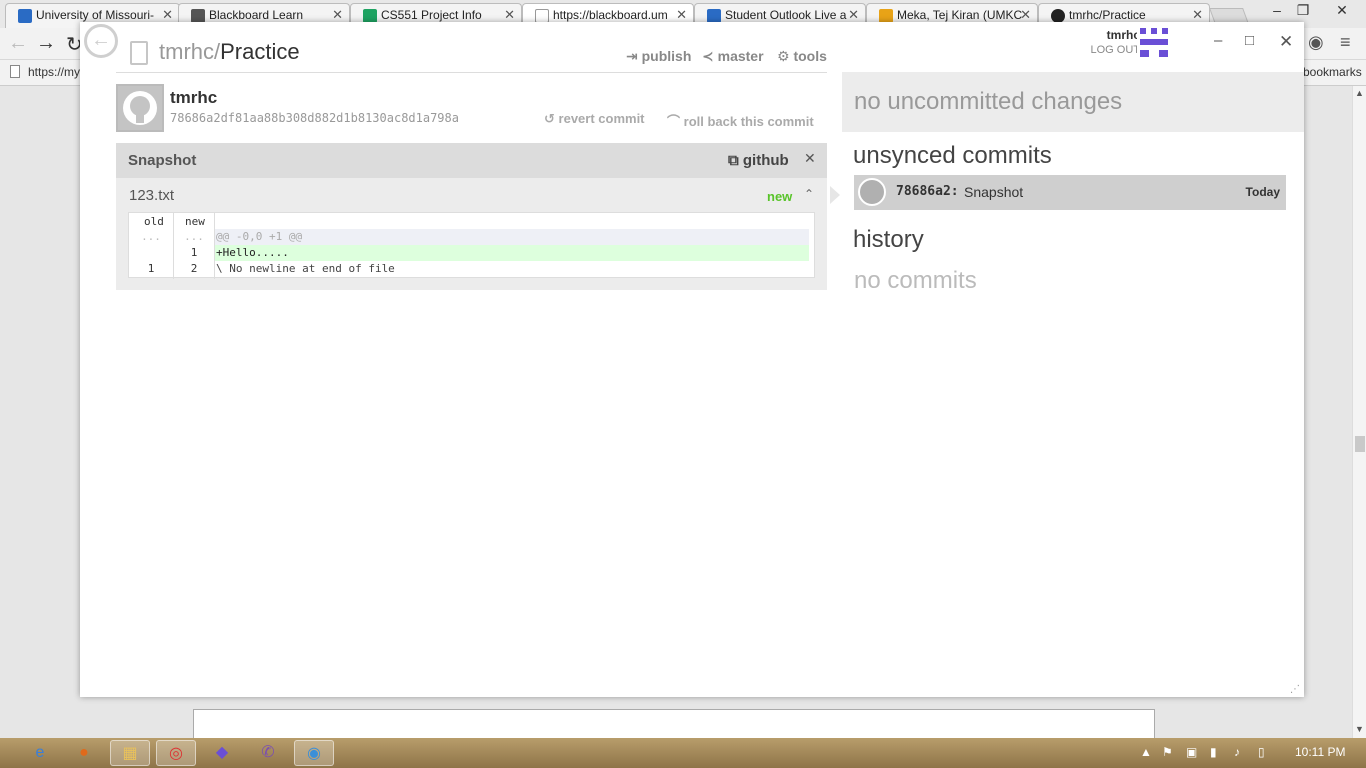  Describe the element at coordinates (190, 51) in the screenshot. I see `repo-owner: tmrhc/` at that location.